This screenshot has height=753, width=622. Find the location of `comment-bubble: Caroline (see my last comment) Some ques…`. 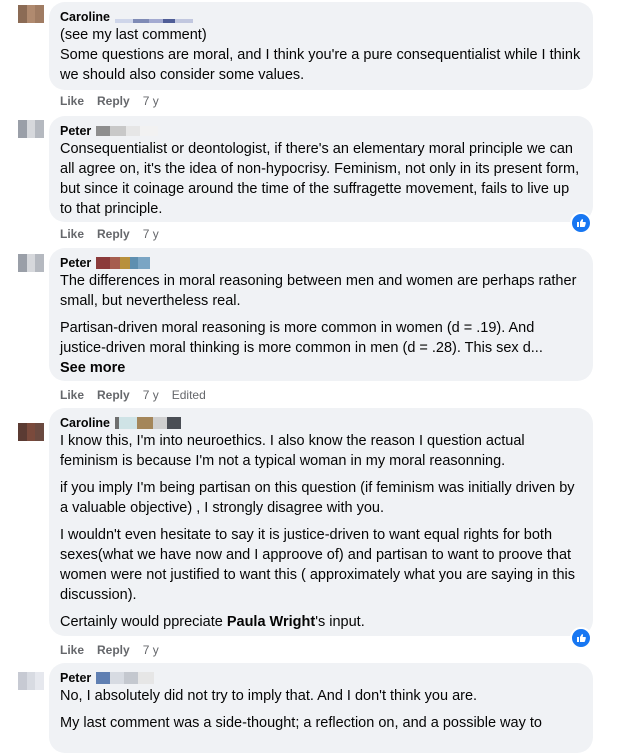

comment-bubble: Caroline (see my last comment) Some ques… is located at coordinates (321, 46).